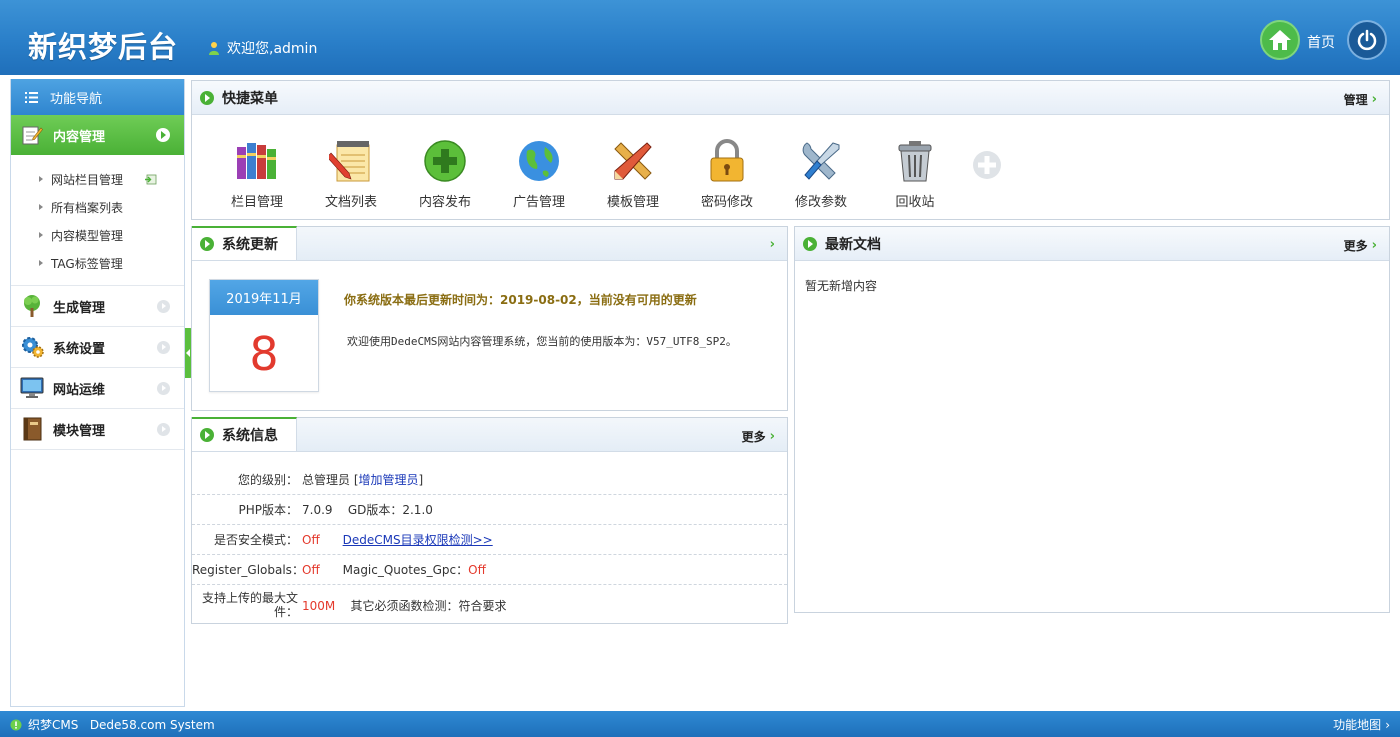 The image size is (1400, 737). I want to click on tab-system-info: 系统信息, so click(244, 434).